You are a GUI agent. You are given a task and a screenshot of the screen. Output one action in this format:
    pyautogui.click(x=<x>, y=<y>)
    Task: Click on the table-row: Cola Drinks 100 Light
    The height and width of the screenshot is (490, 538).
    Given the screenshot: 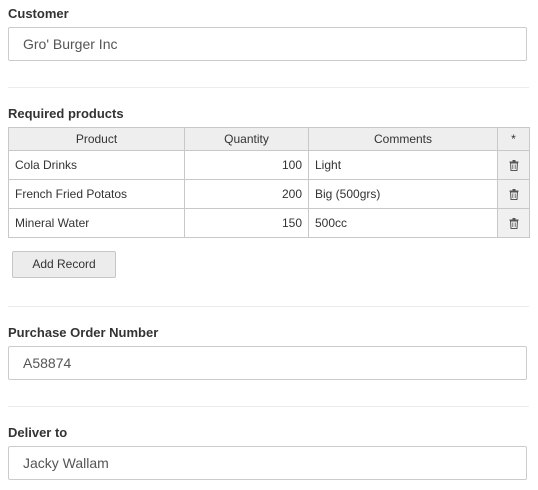 What is the action you would take?
    pyautogui.click(x=269, y=165)
    